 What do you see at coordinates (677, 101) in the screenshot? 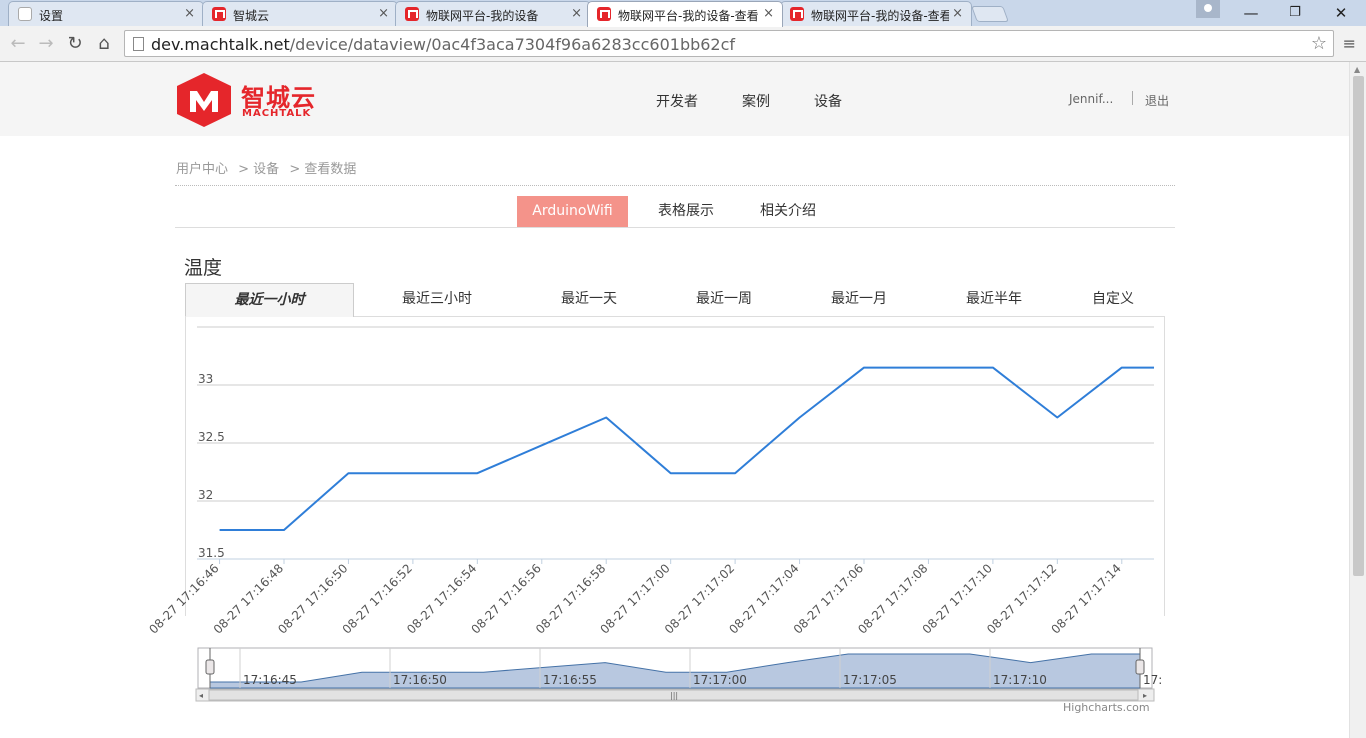
I see `nav-developer: 开发者` at bounding box center [677, 101].